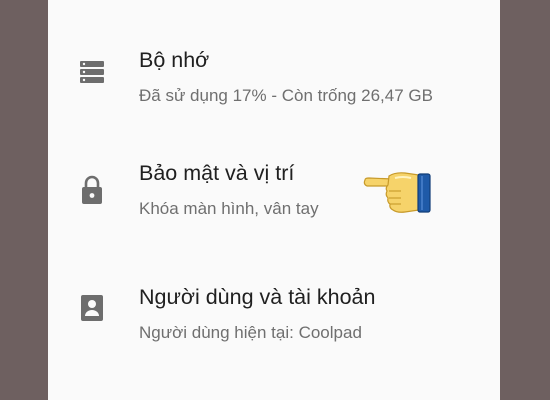  Describe the element at coordinates (250, 332) in the screenshot. I see `settings-item-subtitle: Người dùng hiện tại: Coolpad` at that location.